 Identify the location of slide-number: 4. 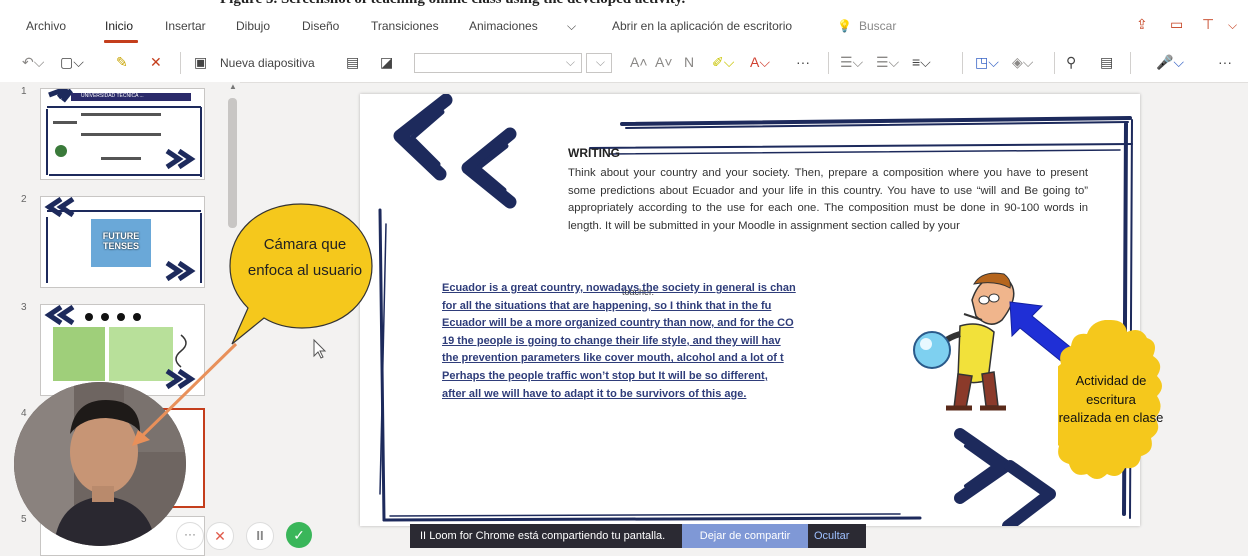
(24, 413).